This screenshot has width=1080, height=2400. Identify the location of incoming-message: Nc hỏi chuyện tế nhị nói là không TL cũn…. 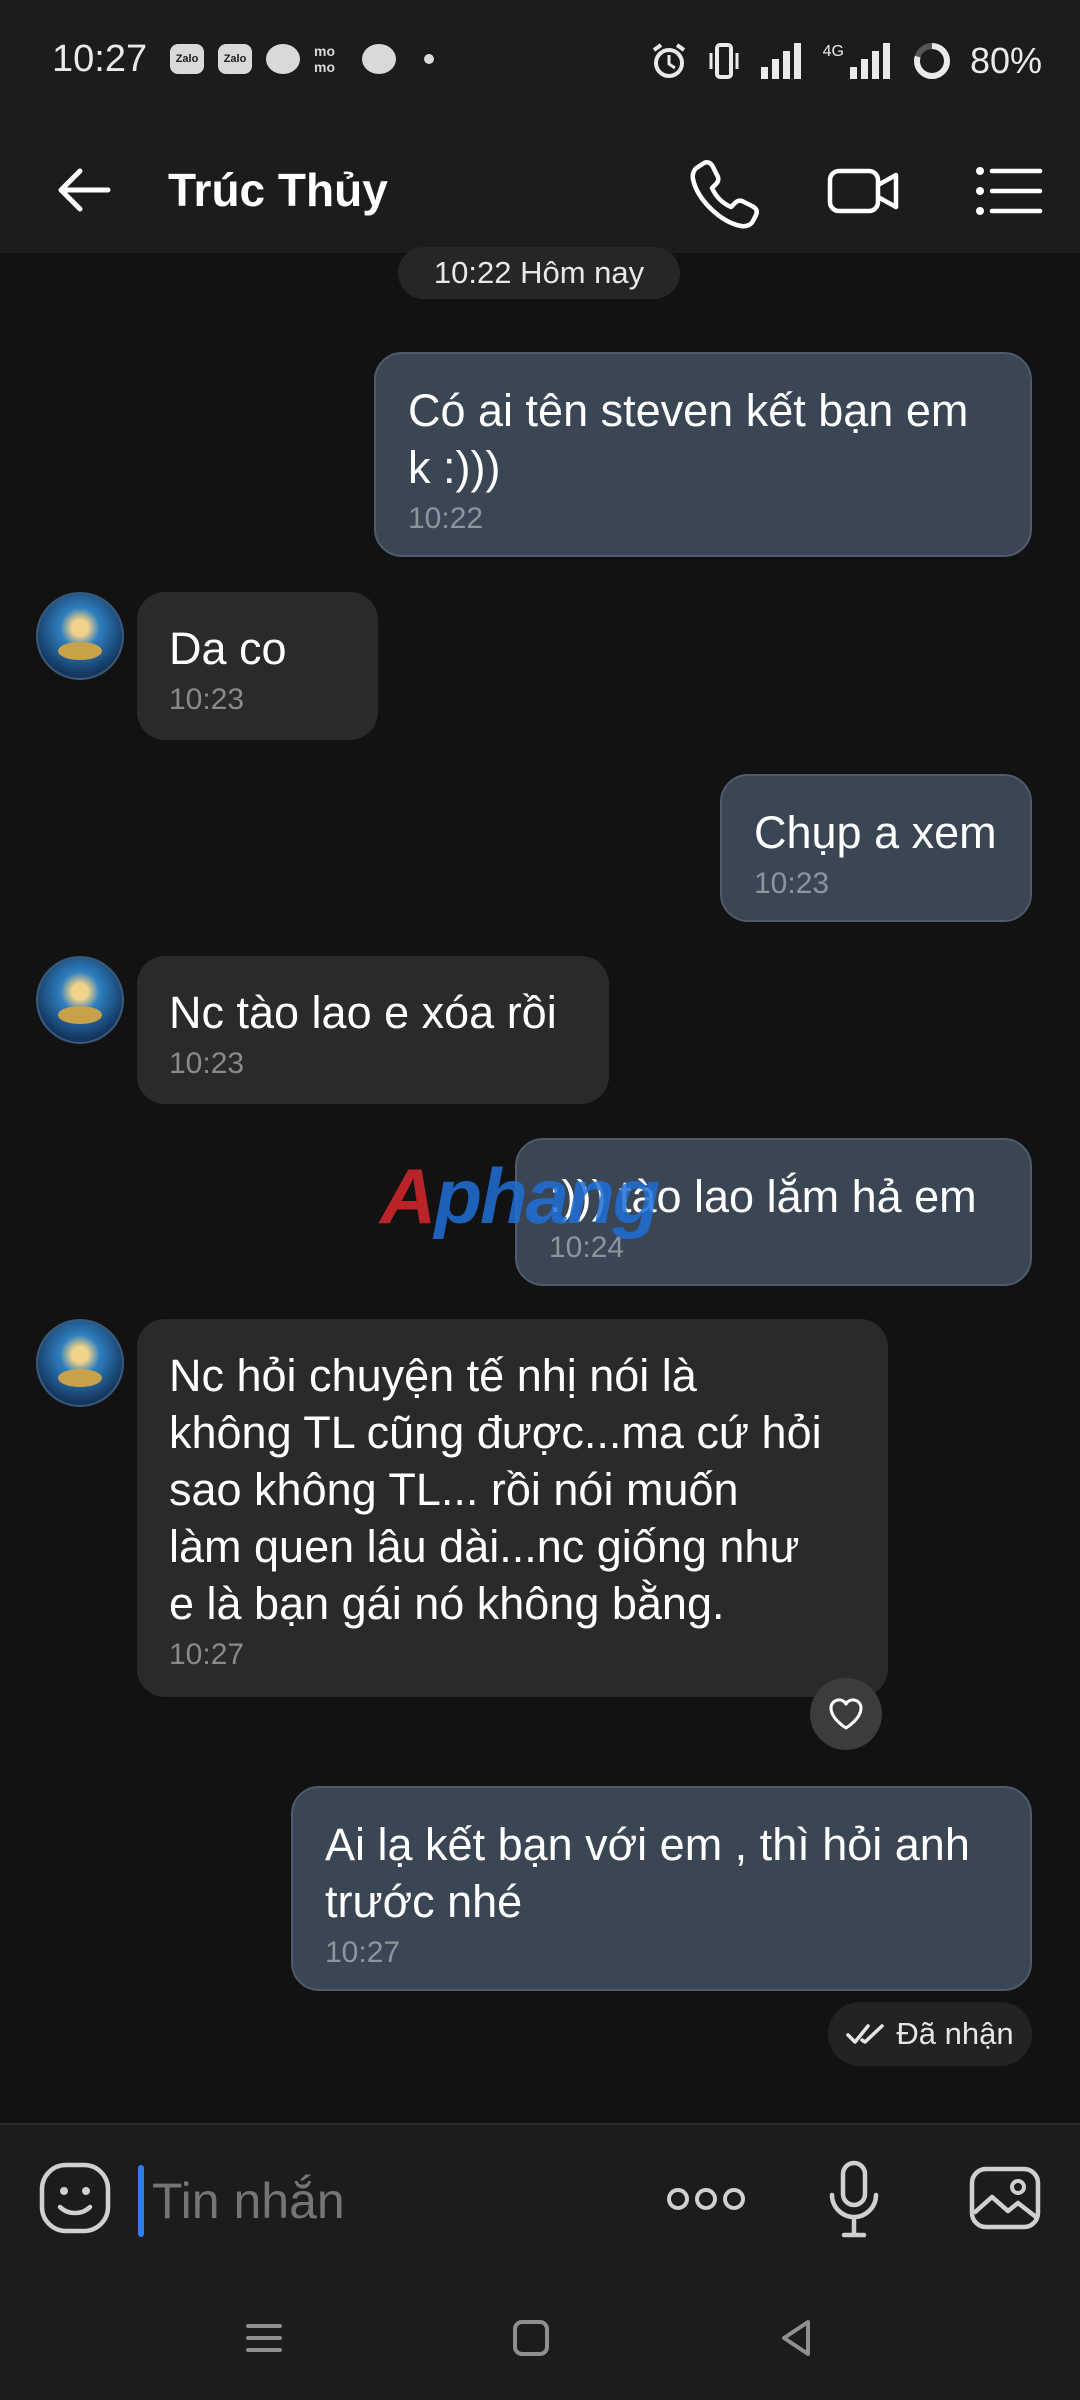
(512, 1508).